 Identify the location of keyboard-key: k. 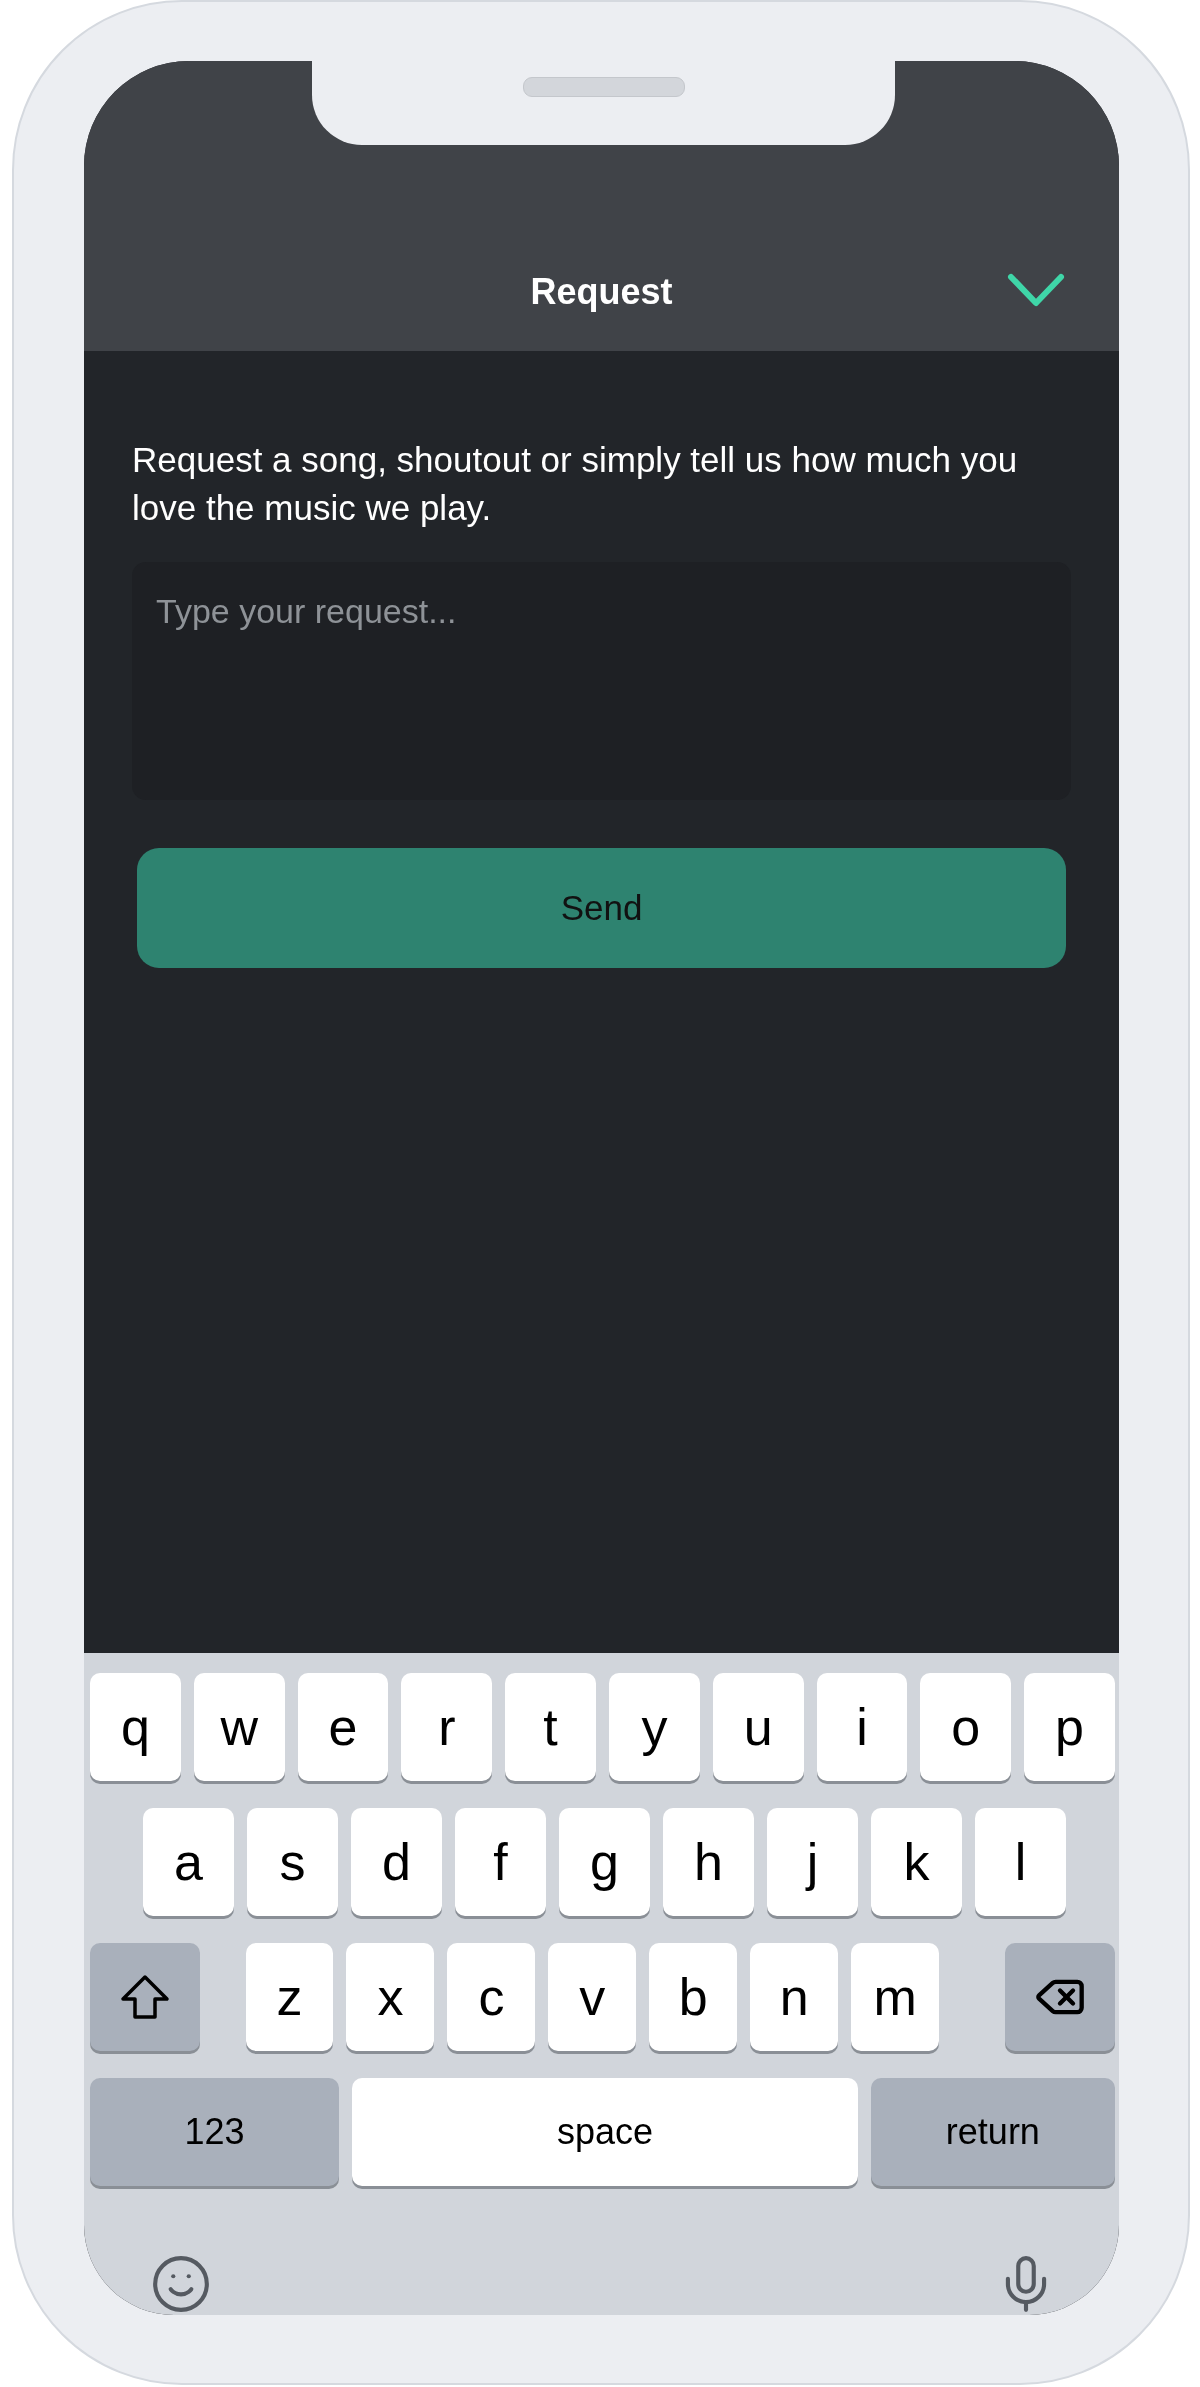
(916, 1862).